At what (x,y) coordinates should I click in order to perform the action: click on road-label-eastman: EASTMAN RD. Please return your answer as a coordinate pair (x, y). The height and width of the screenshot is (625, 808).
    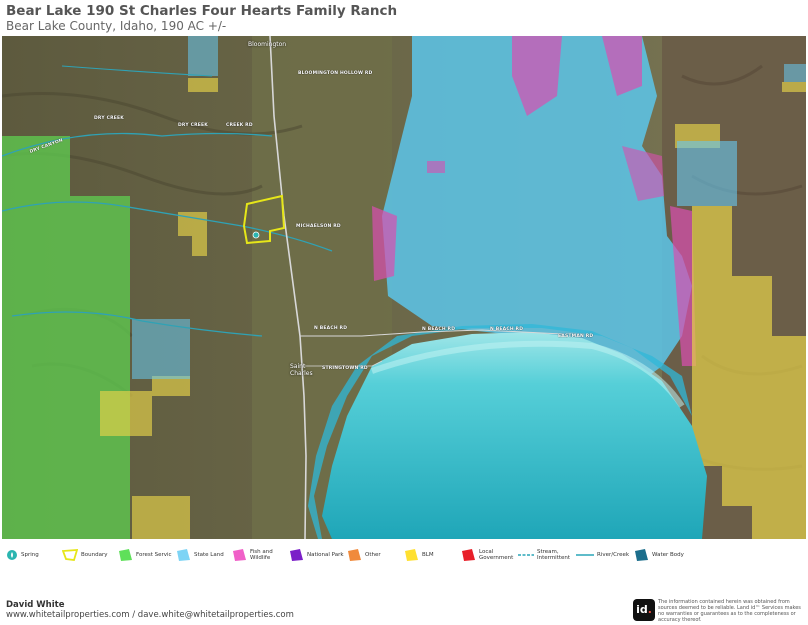
    Looking at the image, I should click on (576, 336).